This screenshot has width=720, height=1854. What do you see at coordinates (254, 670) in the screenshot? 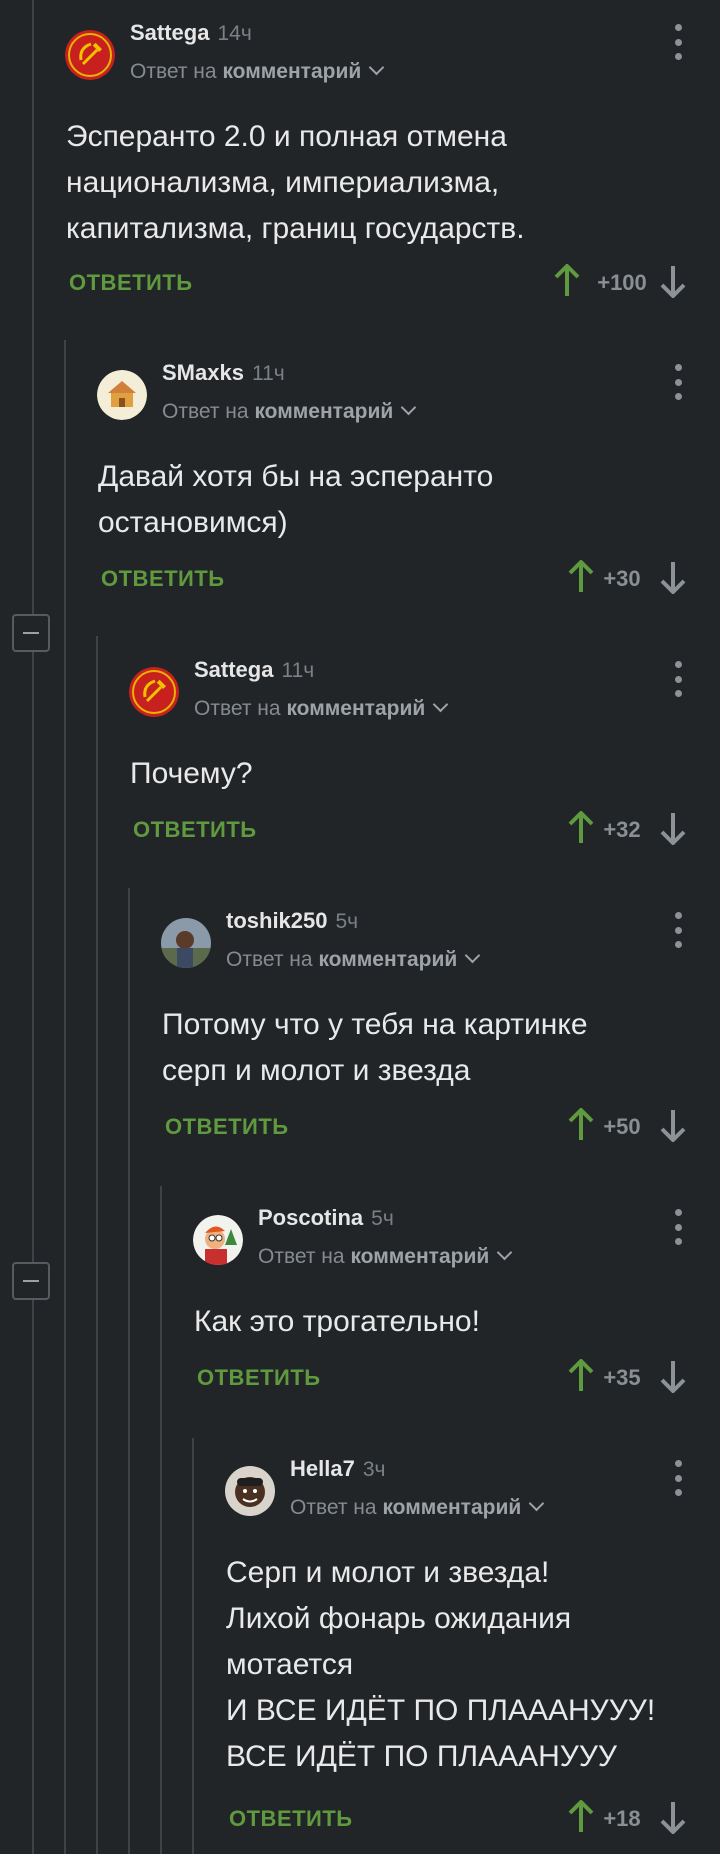
I see `comment-author: Sattega 11ч` at bounding box center [254, 670].